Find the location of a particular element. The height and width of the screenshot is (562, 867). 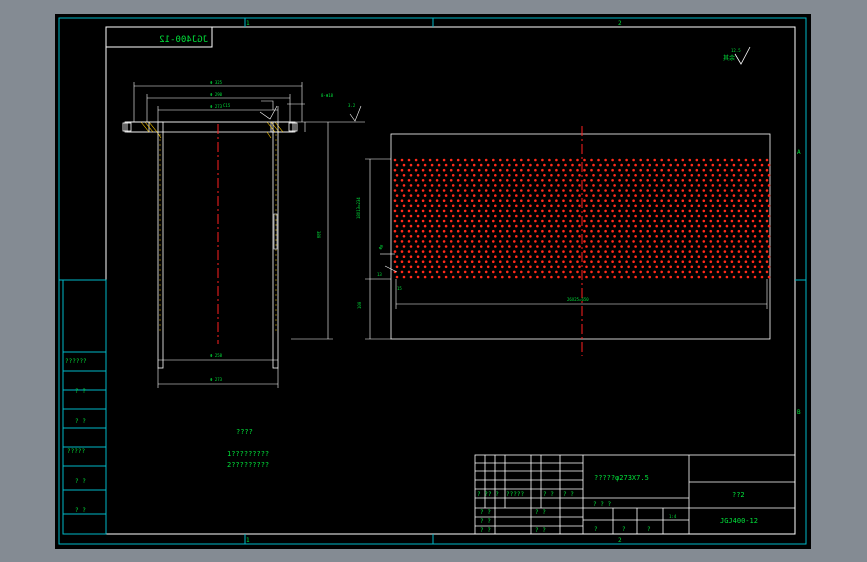

roughness-label: 其余 is located at coordinates (729, 58).